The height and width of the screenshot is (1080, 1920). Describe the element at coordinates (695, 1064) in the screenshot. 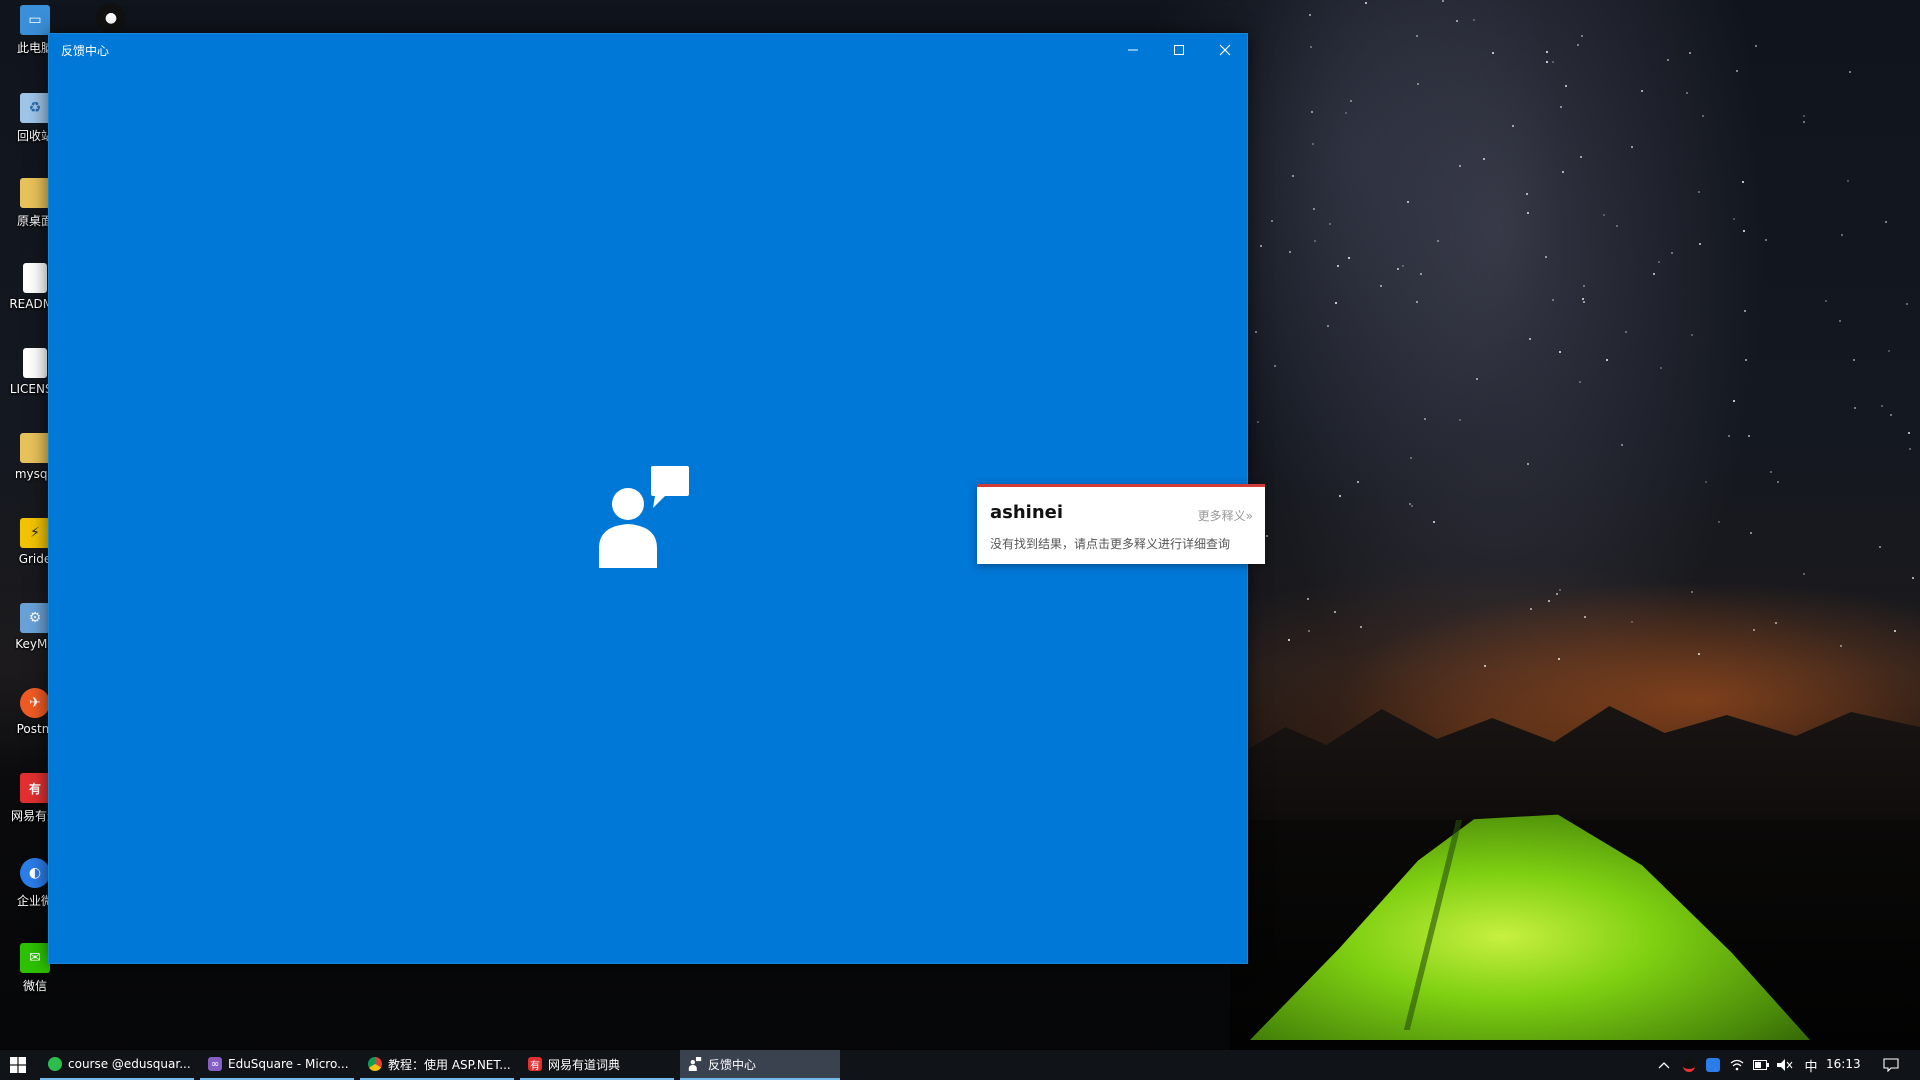

I see `feedback-hub-icon` at that location.